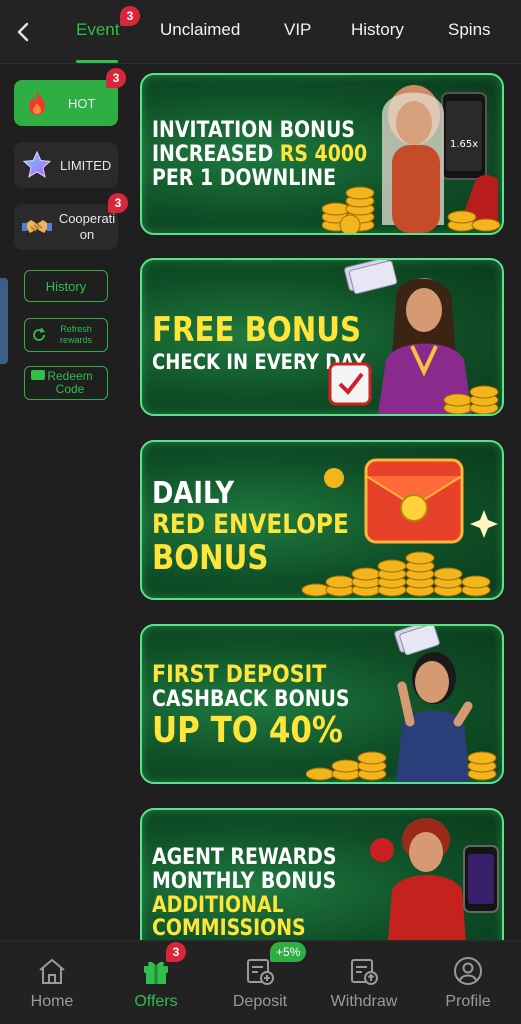 The height and width of the screenshot is (1024, 521). What do you see at coordinates (364, 971) in the screenshot?
I see `withdraw-icon` at bounding box center [364, 971].